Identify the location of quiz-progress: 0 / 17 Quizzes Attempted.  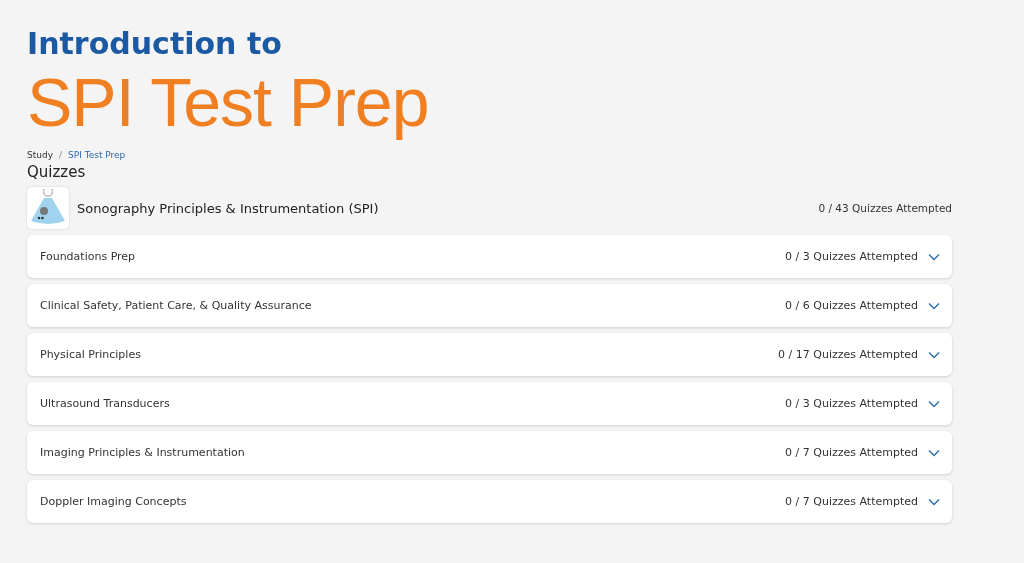
(848, 354).